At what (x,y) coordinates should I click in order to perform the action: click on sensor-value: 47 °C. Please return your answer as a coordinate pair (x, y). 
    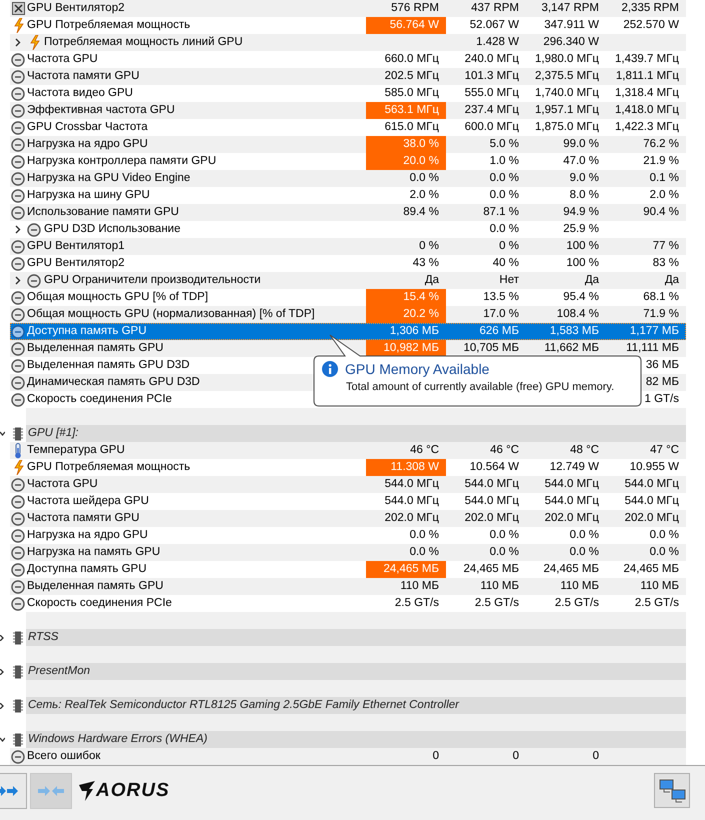
    Looking at the image, I should click on (664, 450).